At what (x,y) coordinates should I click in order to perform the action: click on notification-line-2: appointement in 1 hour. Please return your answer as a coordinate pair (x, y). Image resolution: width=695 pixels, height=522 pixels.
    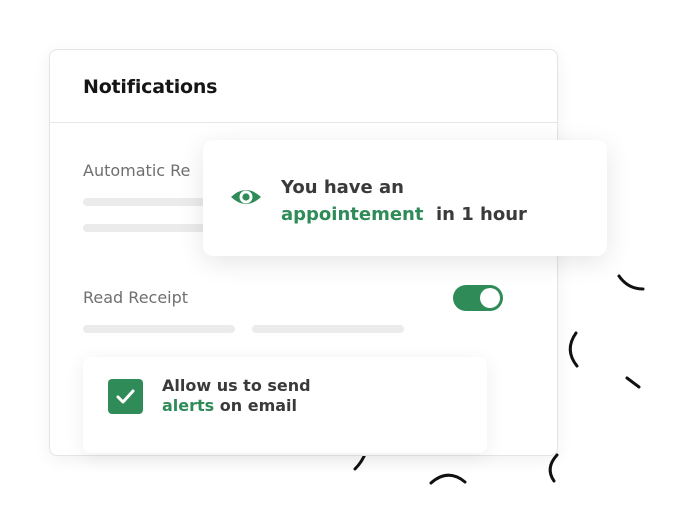
    Looking at the image, I should click on (404, 214).